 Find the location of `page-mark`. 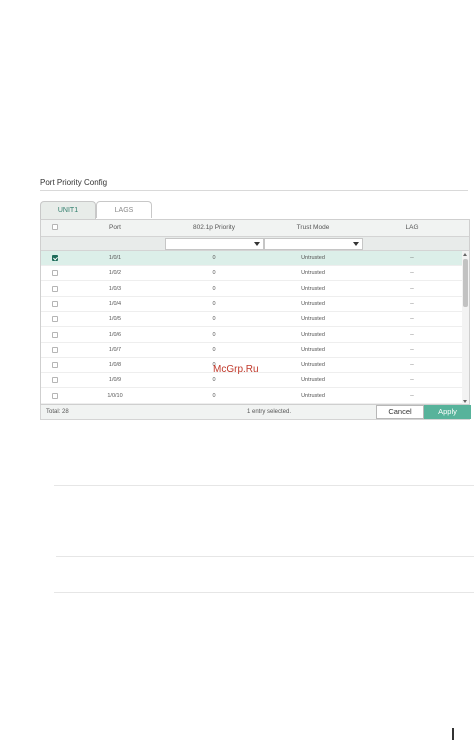

page-mark is located at coordinates (453, 734).